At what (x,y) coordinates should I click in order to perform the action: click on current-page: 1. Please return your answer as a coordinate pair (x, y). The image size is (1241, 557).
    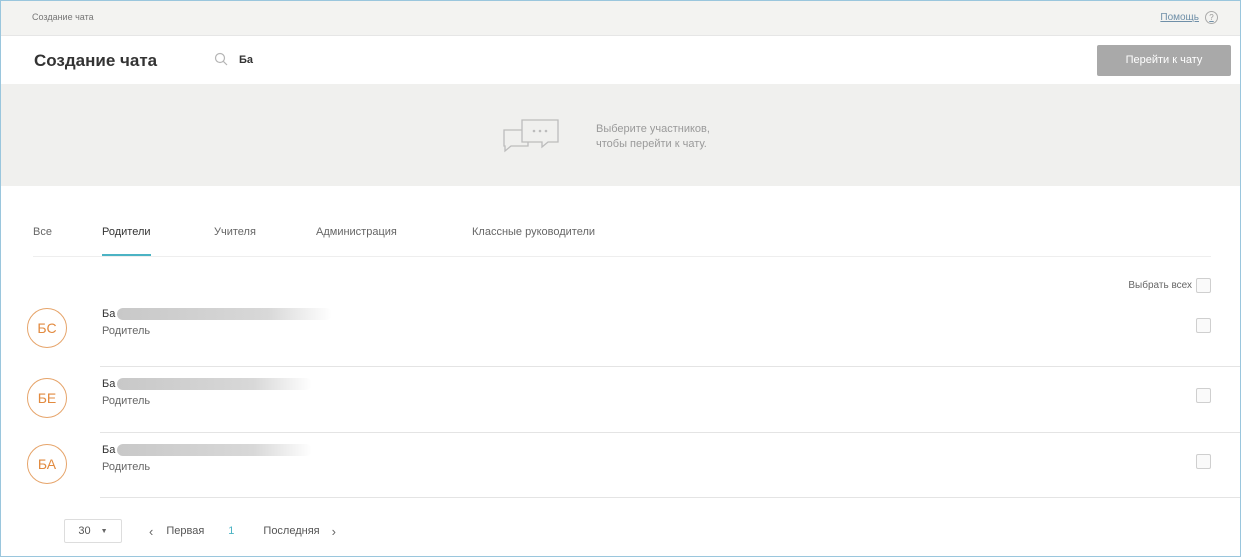
    Looking at the image, I should click on (231, 531).